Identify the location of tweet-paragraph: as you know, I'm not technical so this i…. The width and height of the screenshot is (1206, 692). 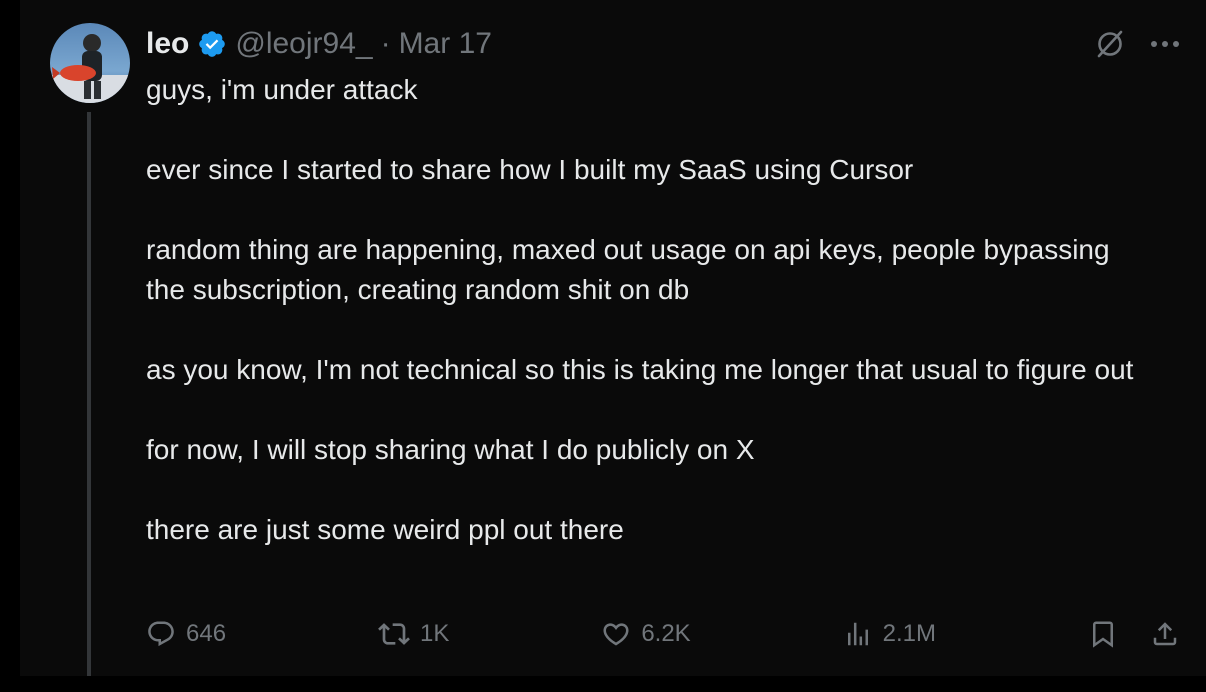
(640, 369).